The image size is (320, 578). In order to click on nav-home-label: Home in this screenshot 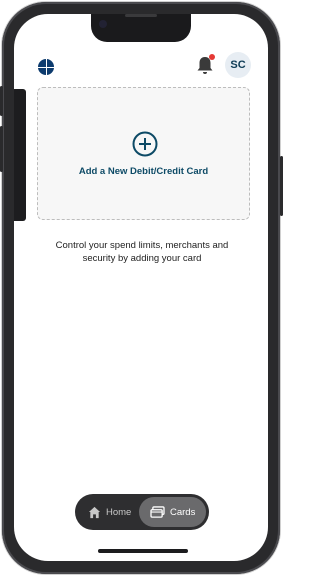, I will do `click(119, 512)`.